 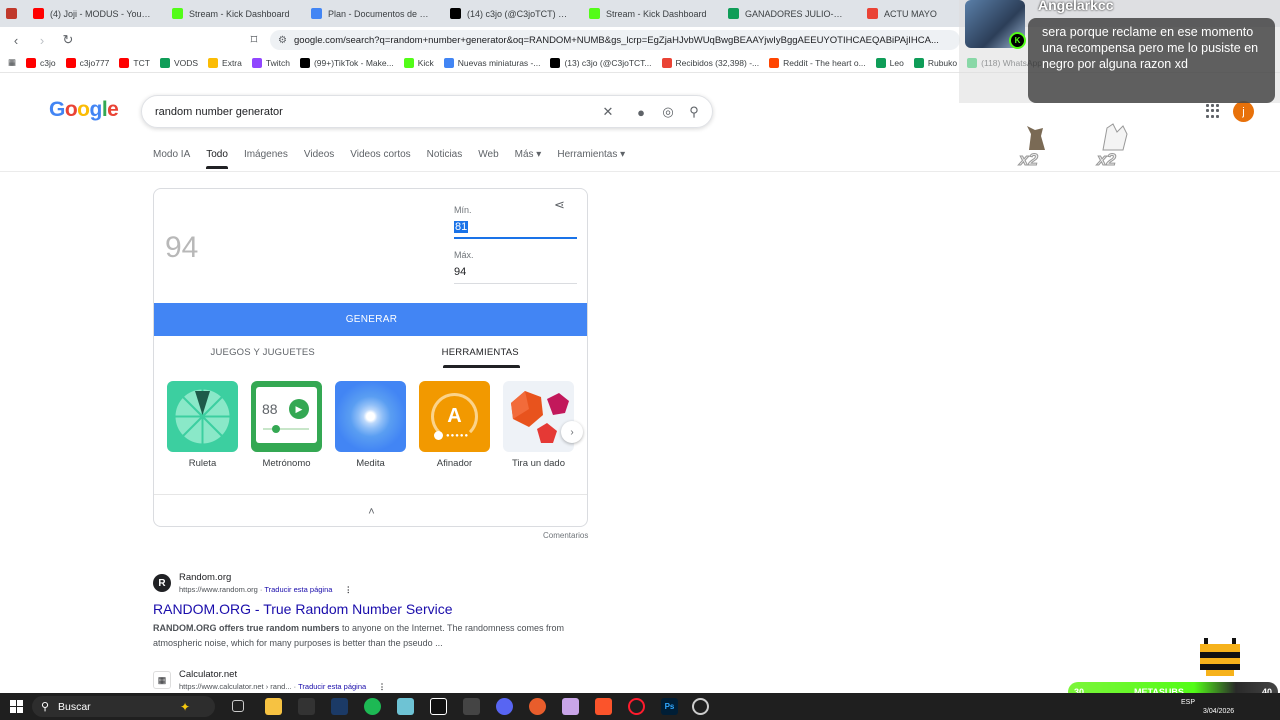 What do you see at coordinates (16, 40) in the screenshot?
I see `back-icon: ‹` at bounding box center [16, 40].